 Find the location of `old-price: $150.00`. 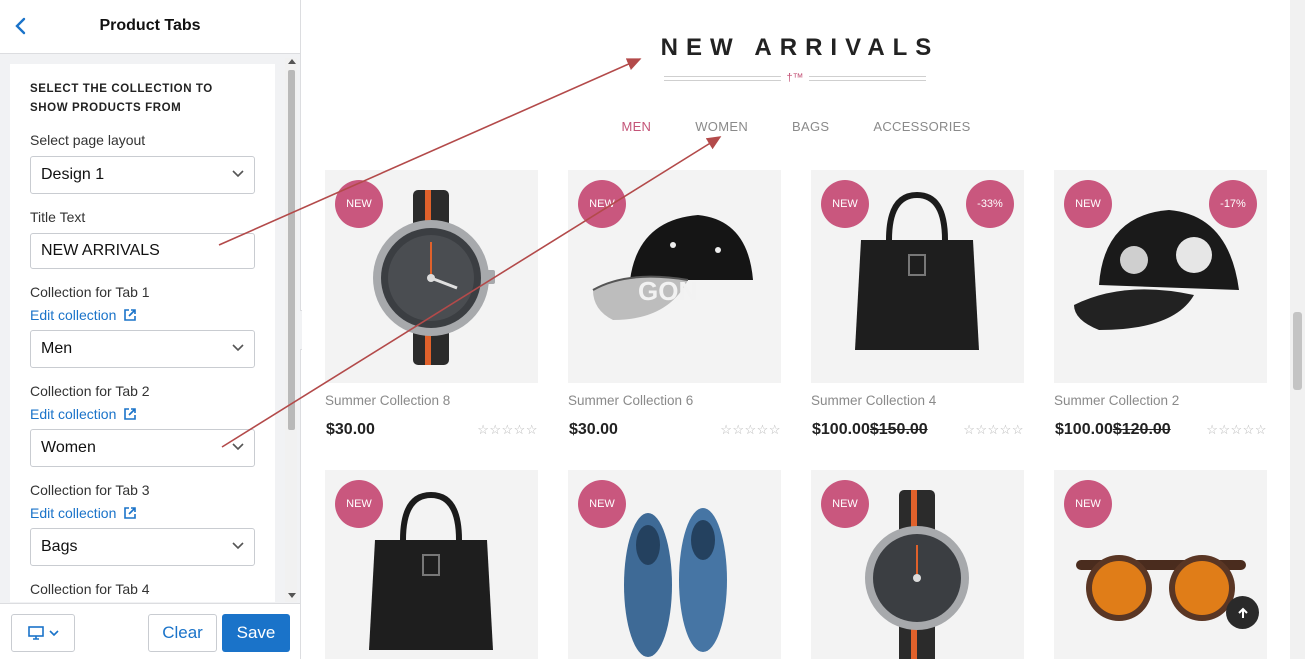

old-price: $150.00 is located at coordinates (898, 429).